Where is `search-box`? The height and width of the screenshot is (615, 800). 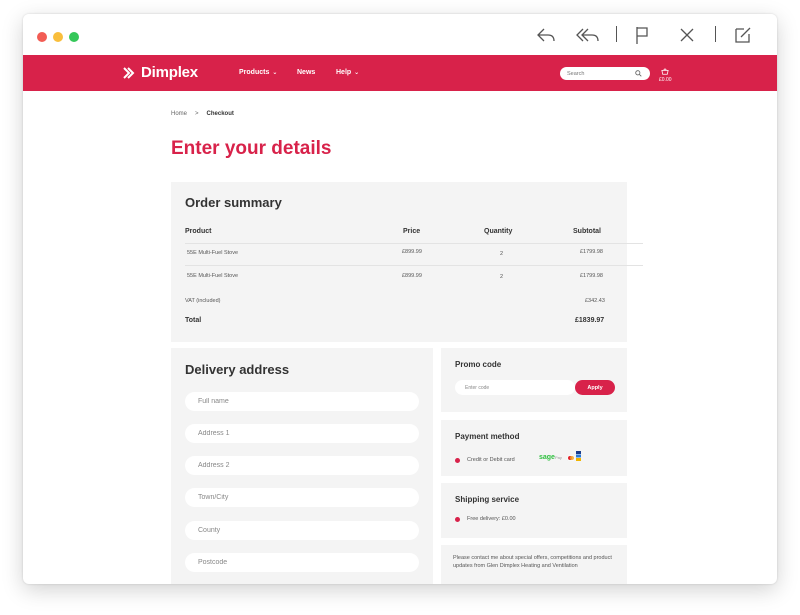 search-box is located at coordinates (605, 73).